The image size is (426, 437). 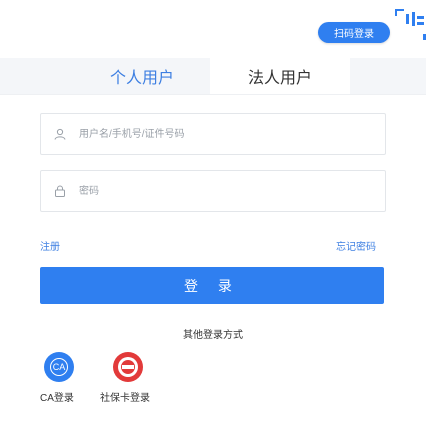 I want to click on lock-icon, so click(x=60, y=191).